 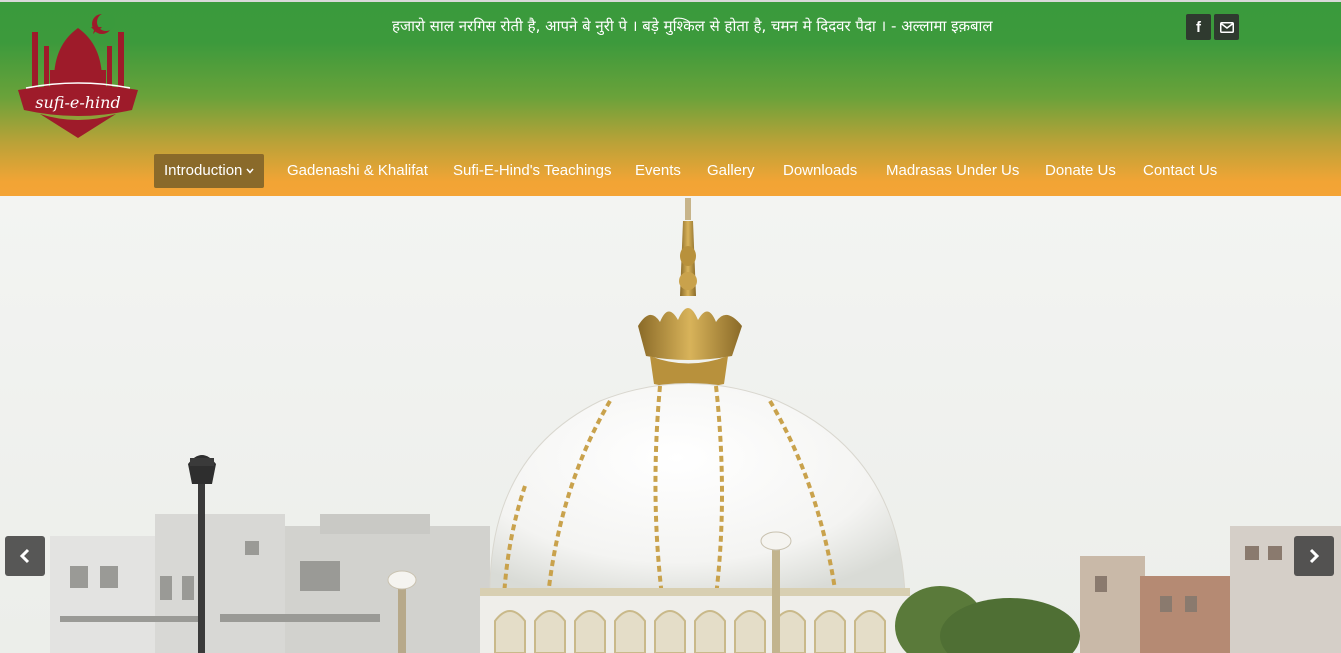 I want to click on nav-item-gallery: Gallery, so click(x=731, y=171).